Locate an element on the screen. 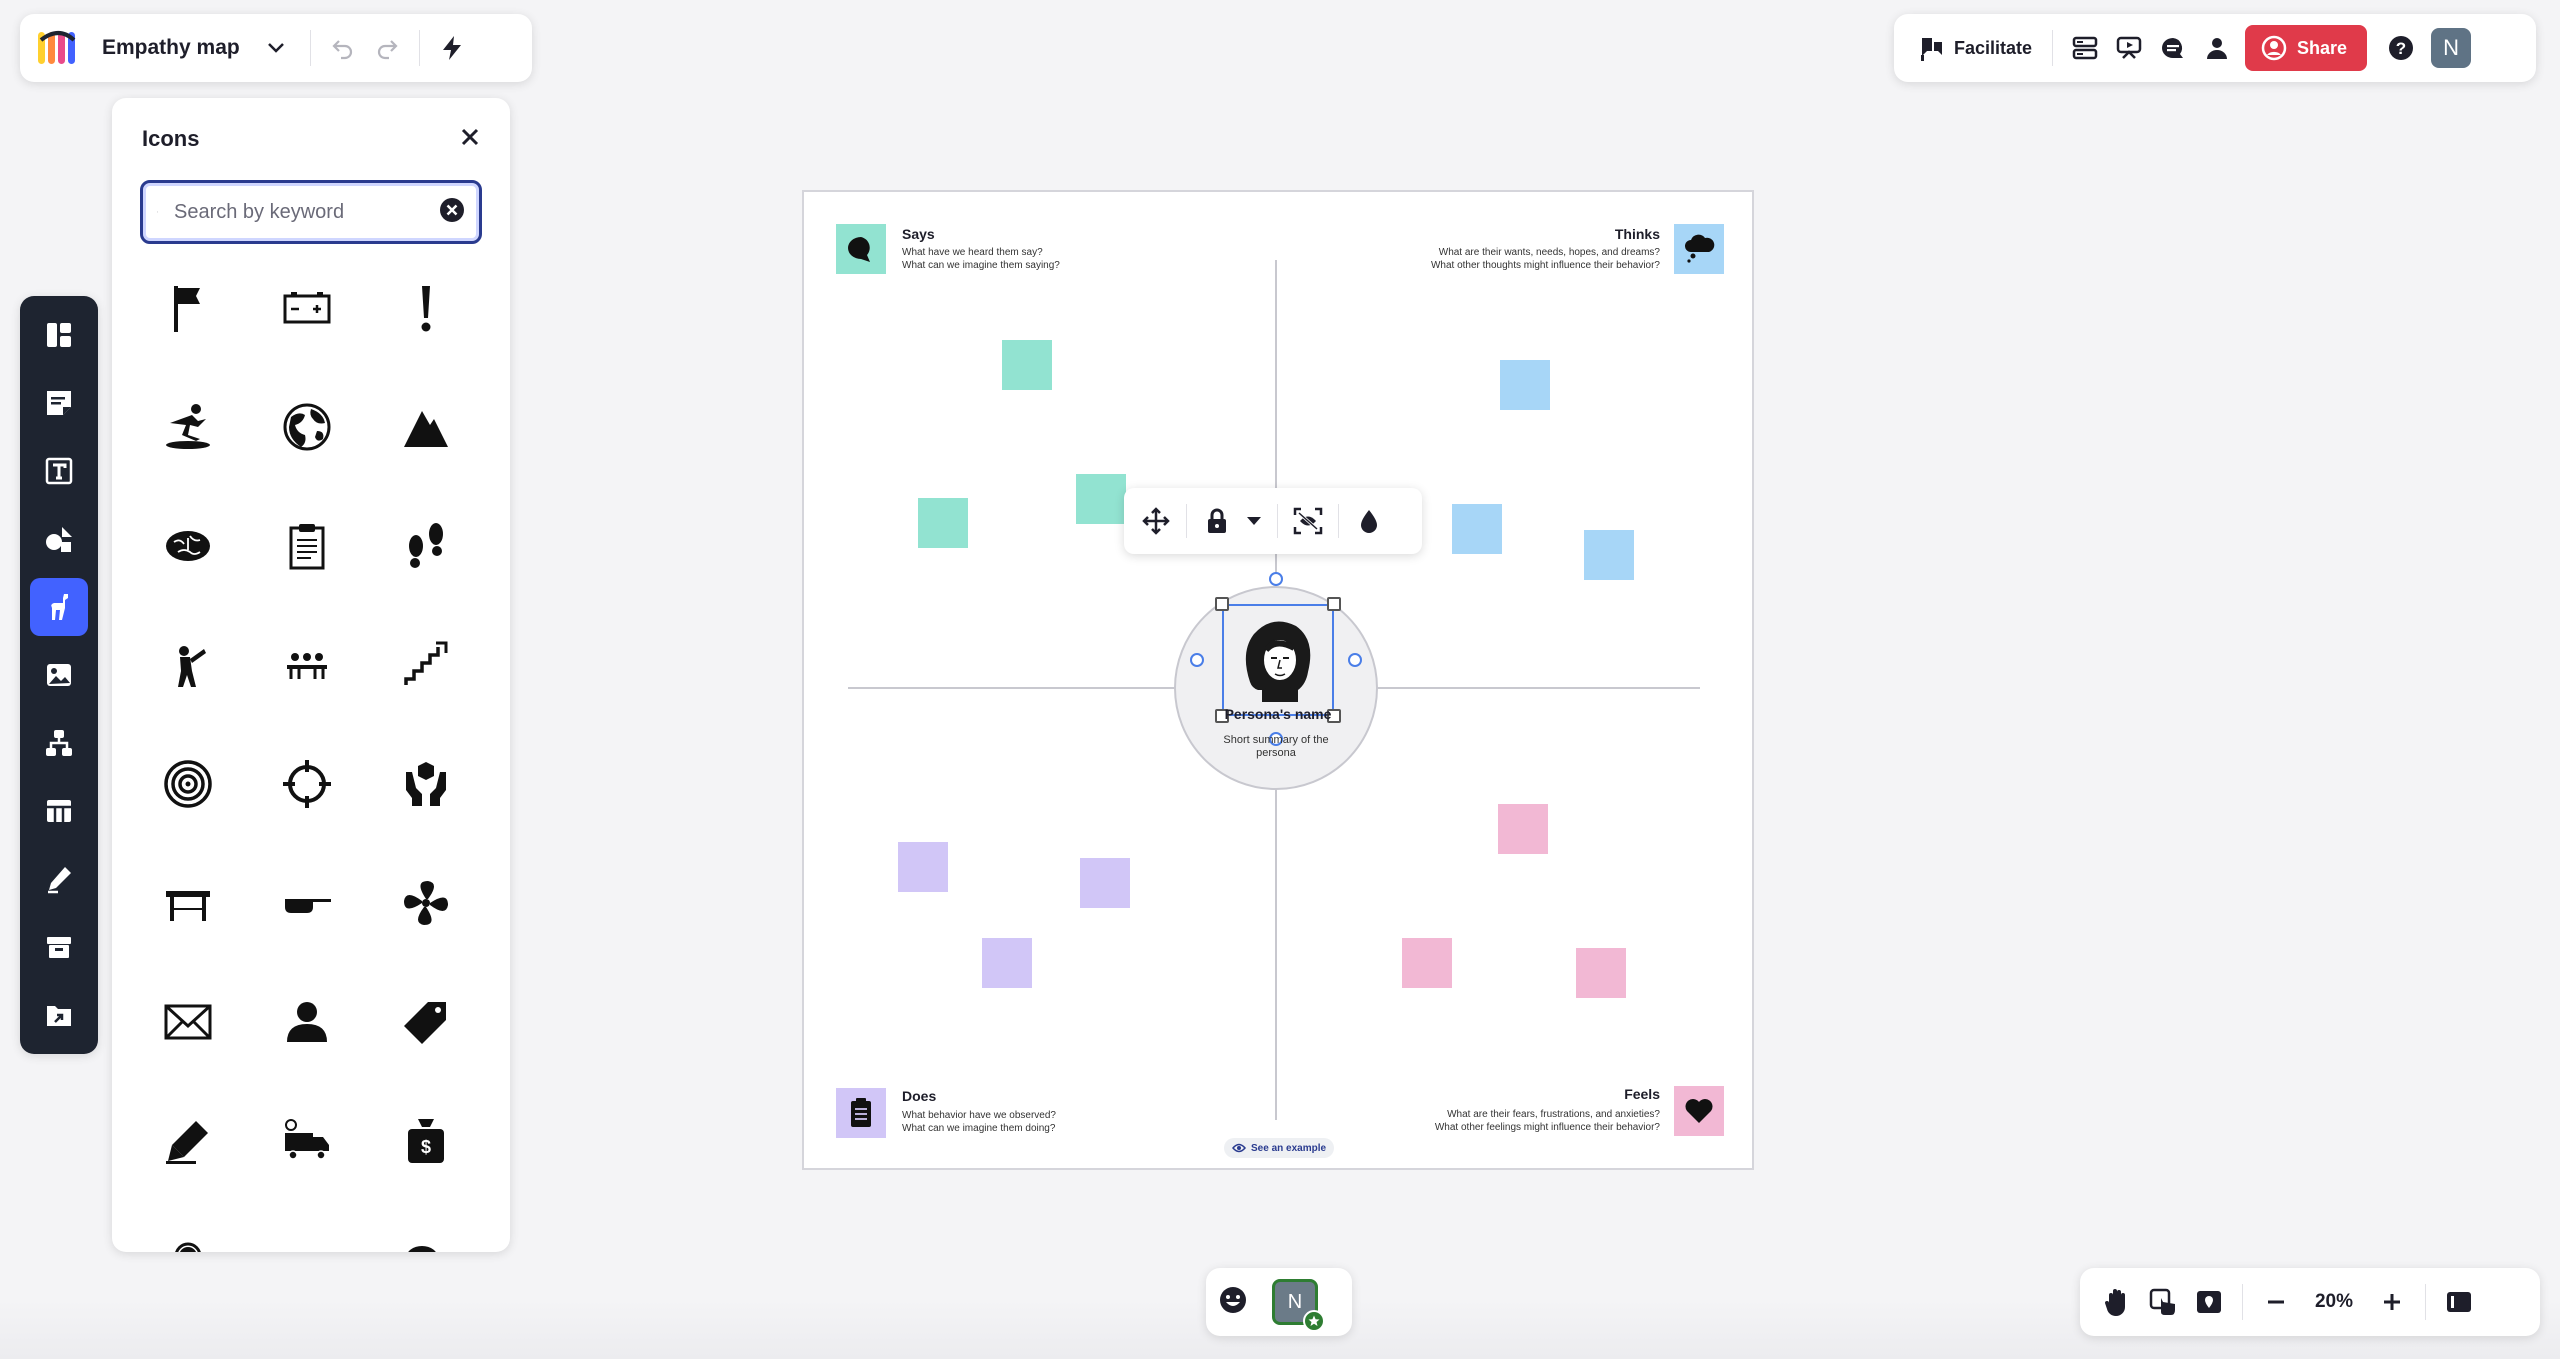  facilitate-button: Facilitate is located at coordinates (1975, 48).